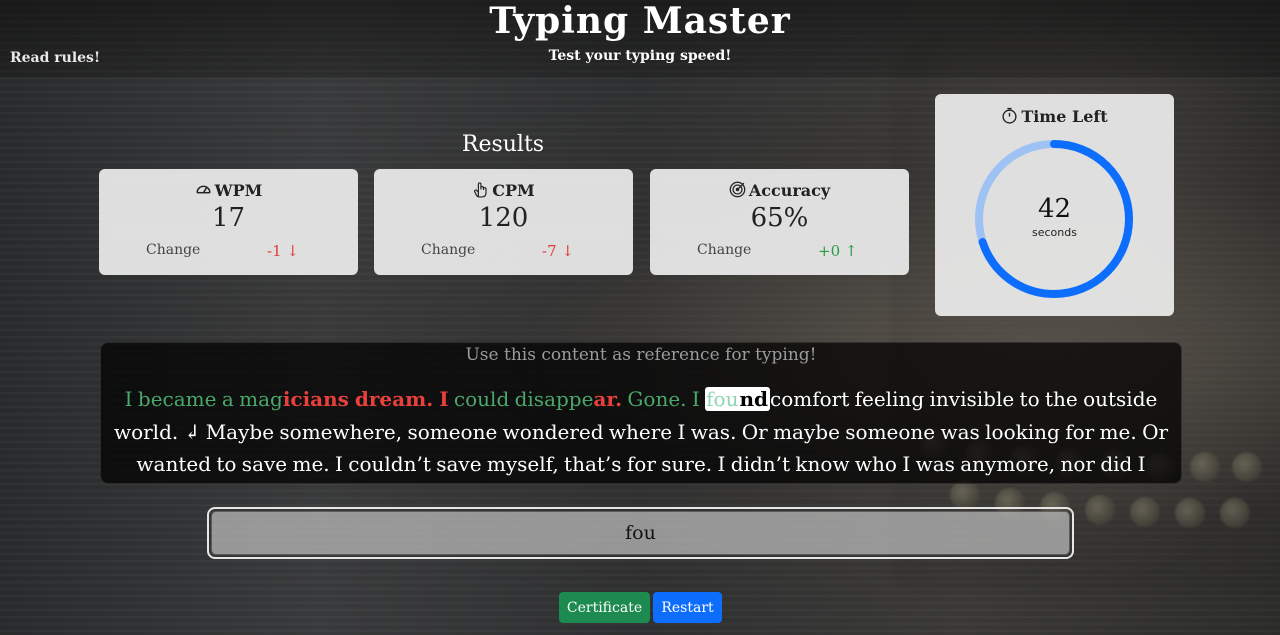 This screenshot has height=635, width=1280. I want to click on cpm-card: CPM 120 Change -7 ↓, so click(503, 222).